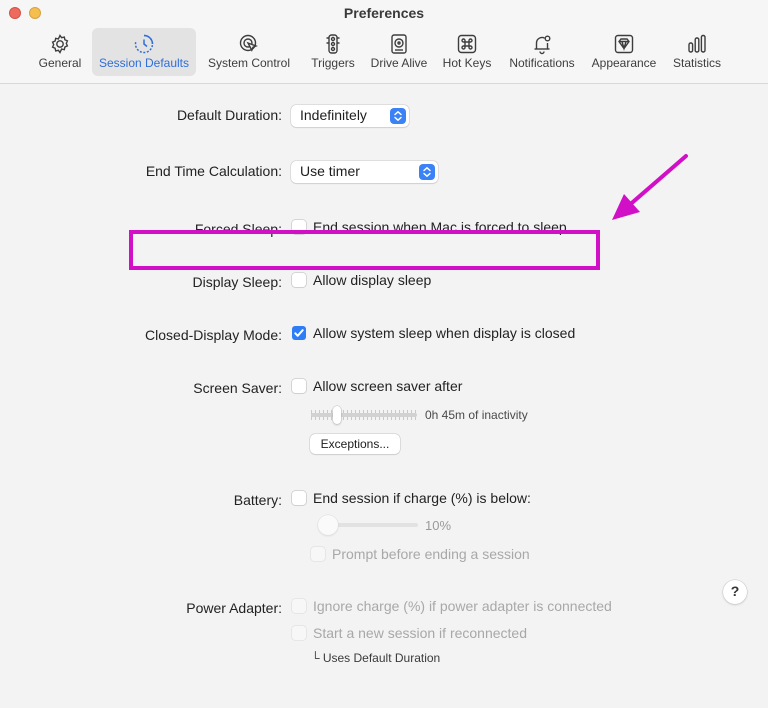 The image size is (768, 708). What do you see at coordinates (364, 172) in the screenshot?
I see `end-time-calculation-select: Use timer` at bounding box center [364, 172].